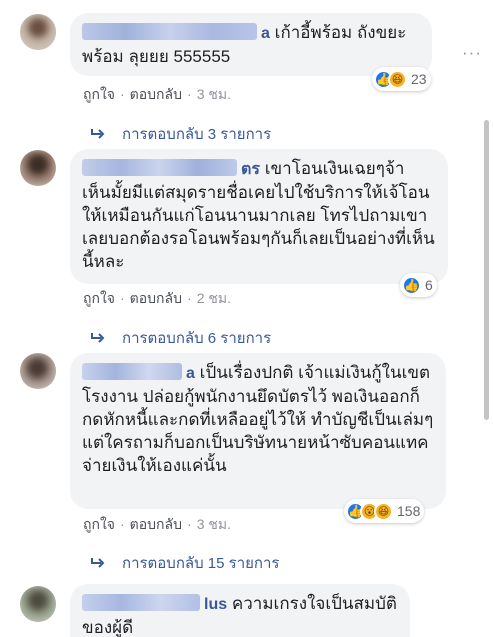 The image size is (493, 637). I want to click on replies-count-label: การตอบกลับ 6 รายการ, so click(196, 338).